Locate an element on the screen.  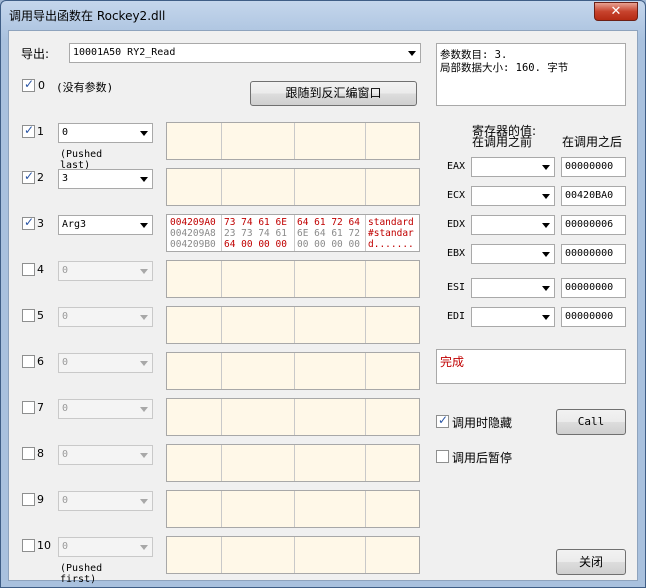
check-icon: ✓ is located at coordinates (29, 84).